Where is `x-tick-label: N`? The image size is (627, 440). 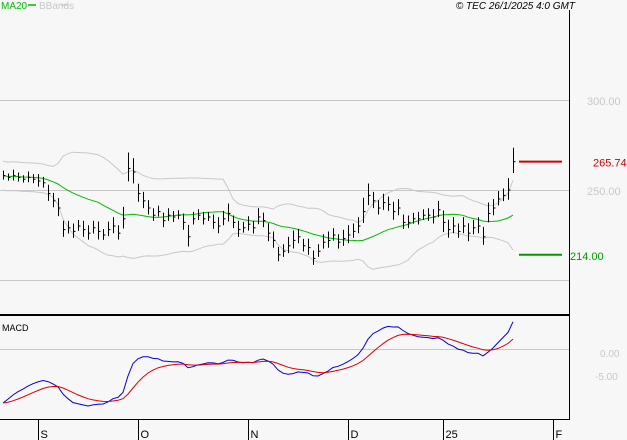 x-tick-label: N is located at coordinates (255, 434).